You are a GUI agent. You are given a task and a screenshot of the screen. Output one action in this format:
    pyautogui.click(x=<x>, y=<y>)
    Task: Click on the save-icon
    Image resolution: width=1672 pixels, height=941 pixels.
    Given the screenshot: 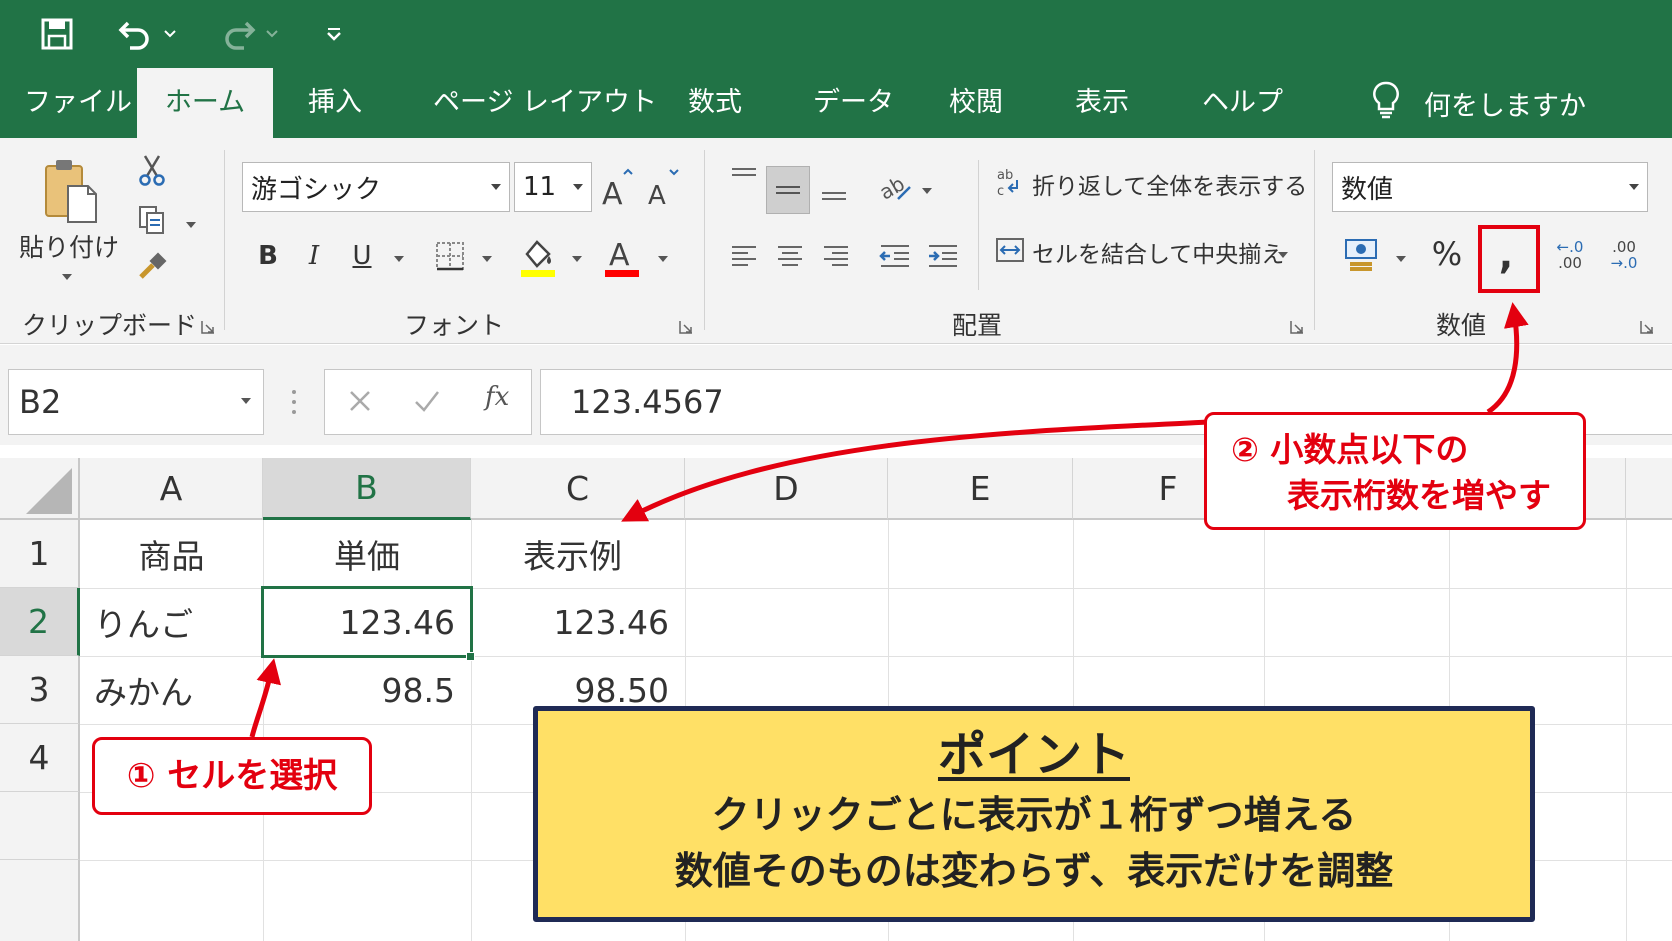 What is the action you would take?
    pyautogui.click(x=57, y=34)
    